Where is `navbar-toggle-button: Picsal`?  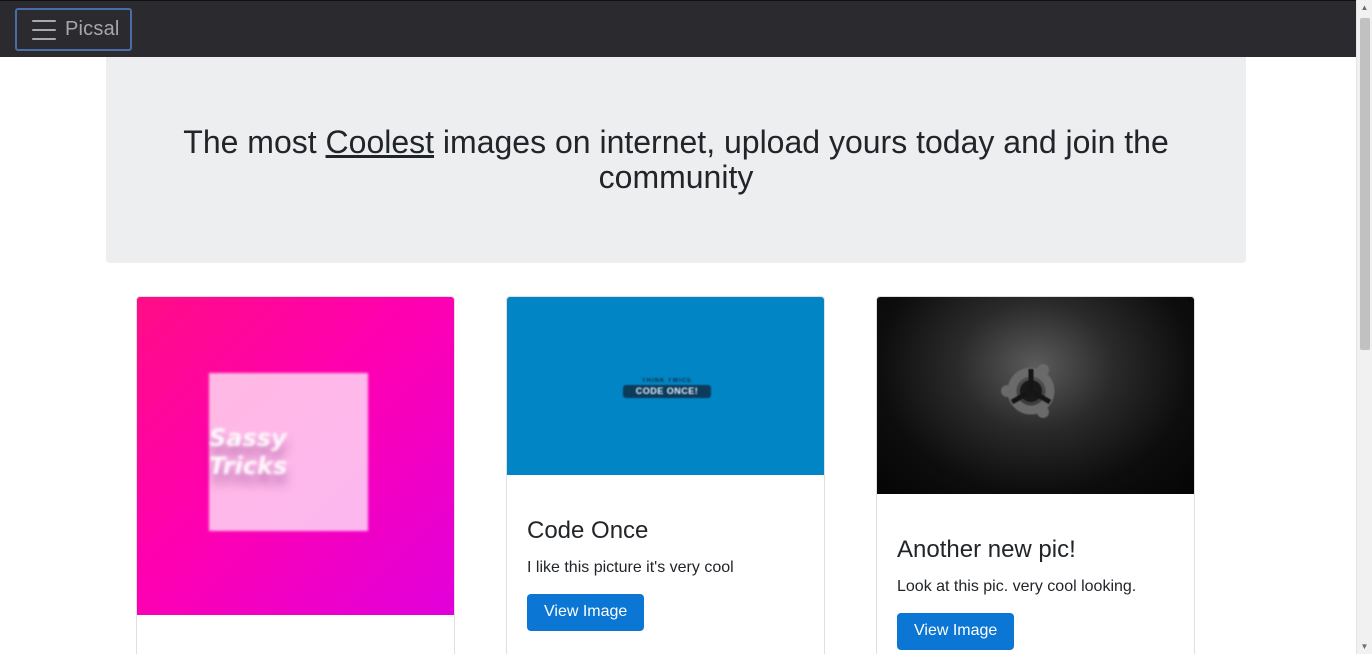 navbar-toggle-button: Picsal is located at coordinates (73, 29).